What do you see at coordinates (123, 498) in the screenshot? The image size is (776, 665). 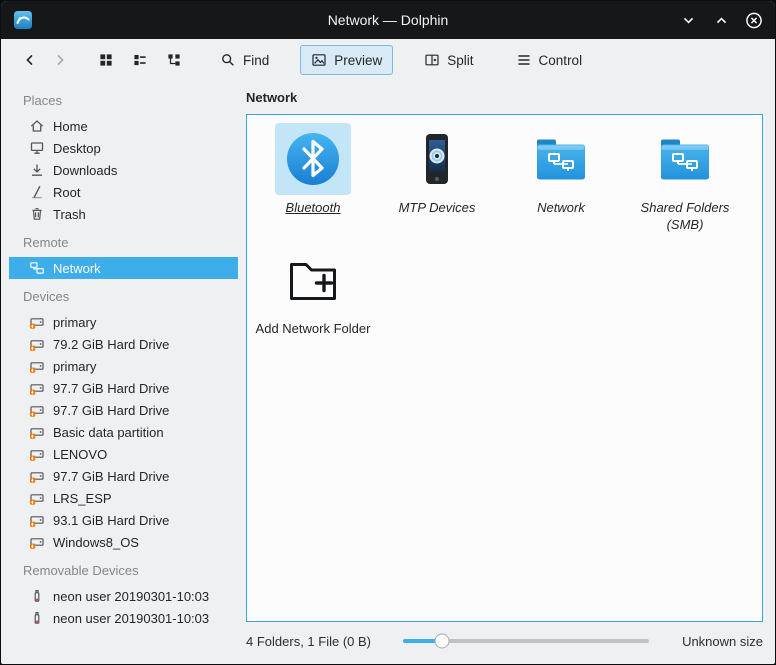 I see `sidebar-item-device-8: LRS_ESP` at bounding box center [123, 498].